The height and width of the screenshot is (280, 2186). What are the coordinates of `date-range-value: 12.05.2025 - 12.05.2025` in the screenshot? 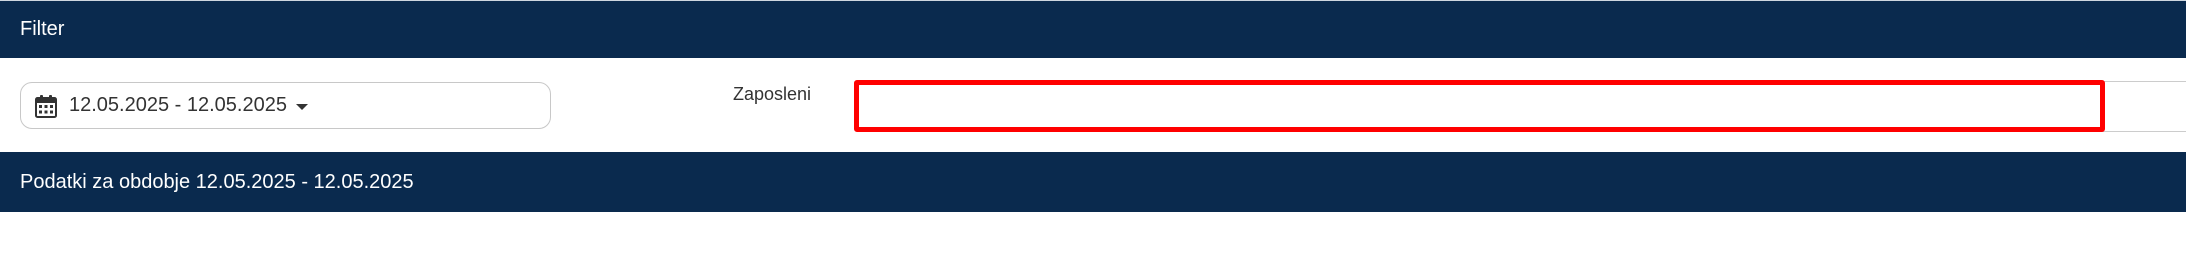 It's located at (178, 105).